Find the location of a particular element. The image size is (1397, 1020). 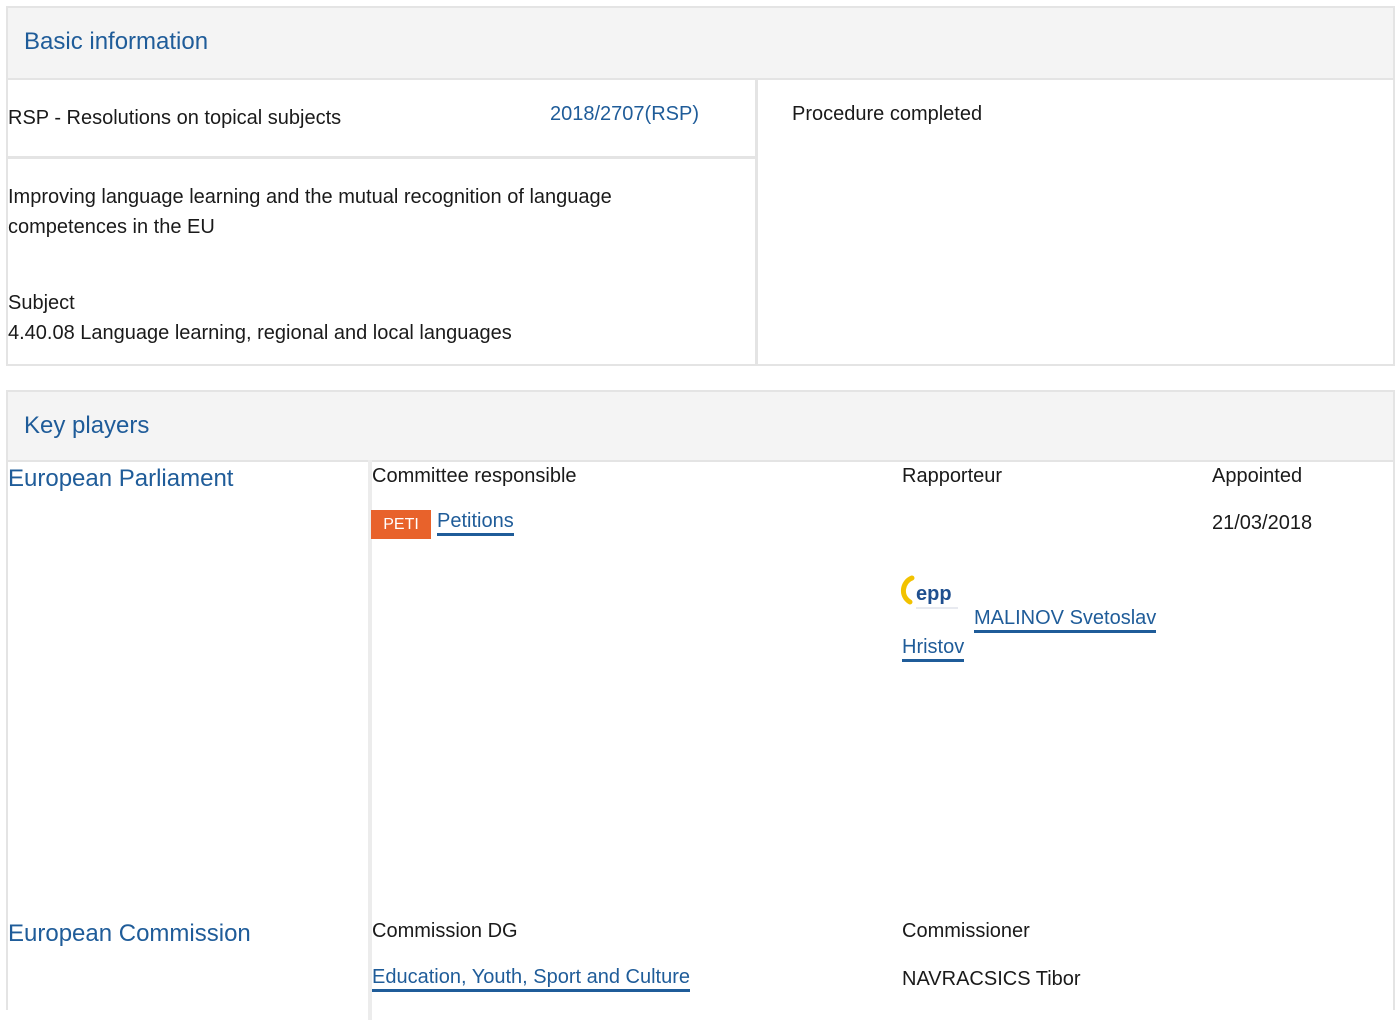

commissioner-header: Commissioner is located at coordinates (966, 931).